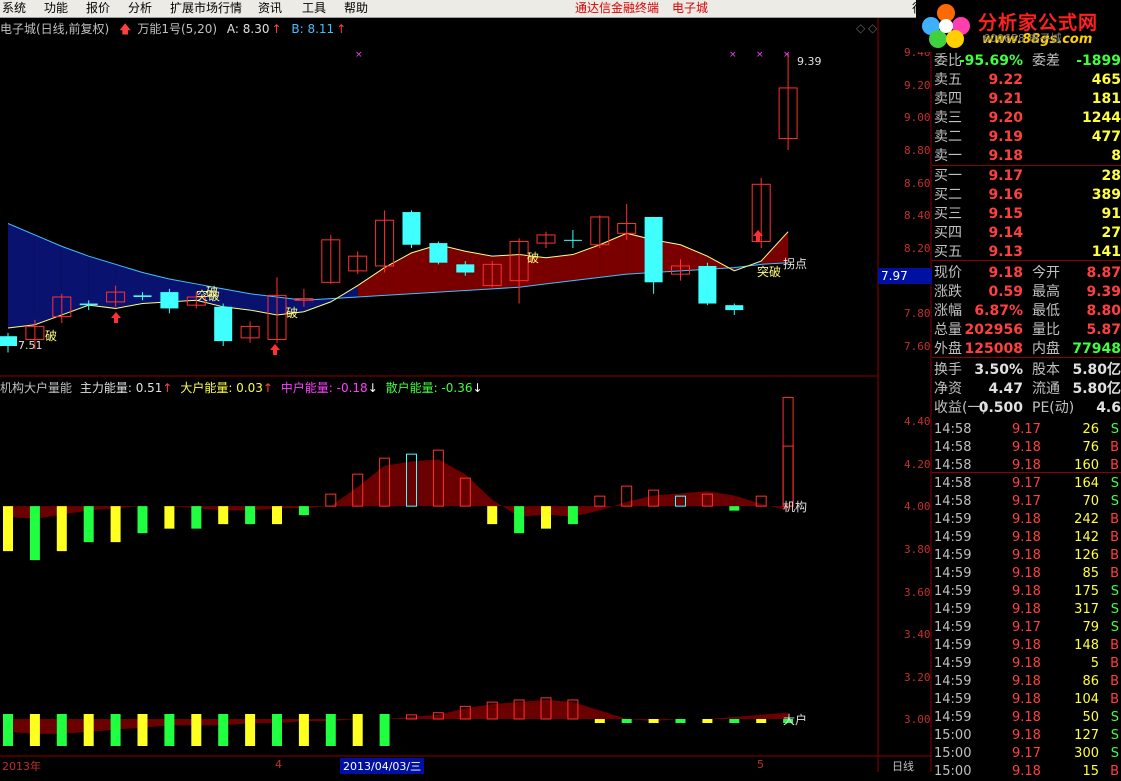  Describe the element at coordinates (314, 8) in the screenshot. I see `menu-tools: 工具` at that location.